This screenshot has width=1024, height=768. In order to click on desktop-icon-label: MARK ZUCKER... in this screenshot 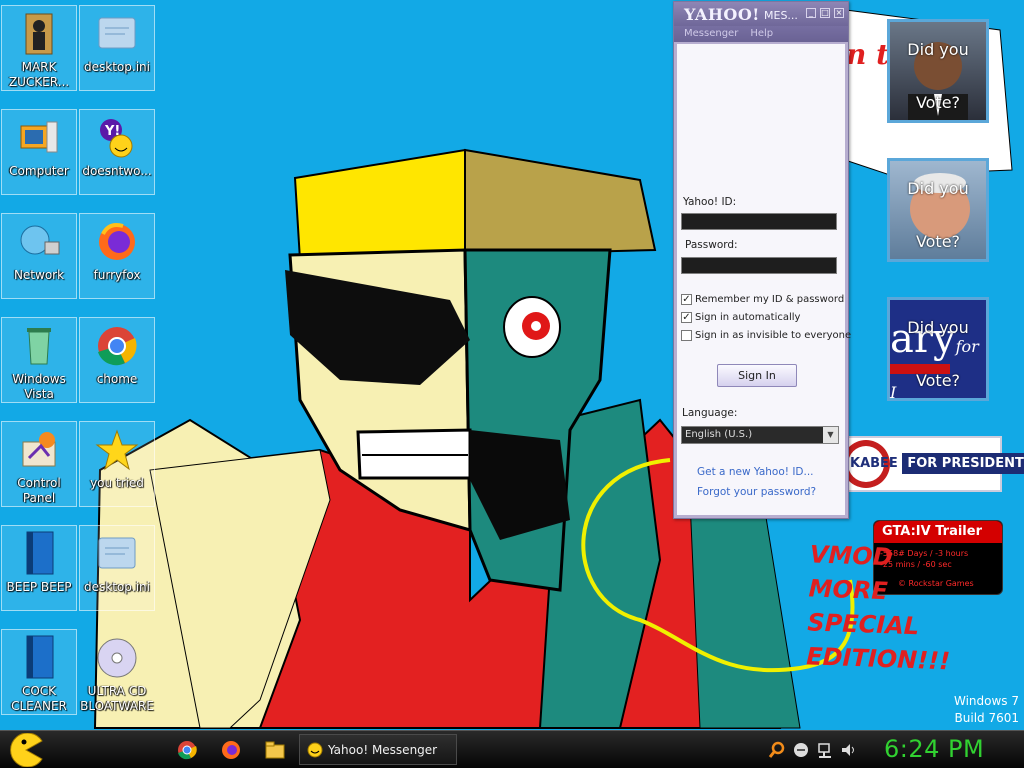, I will do `click(39, 74)`.